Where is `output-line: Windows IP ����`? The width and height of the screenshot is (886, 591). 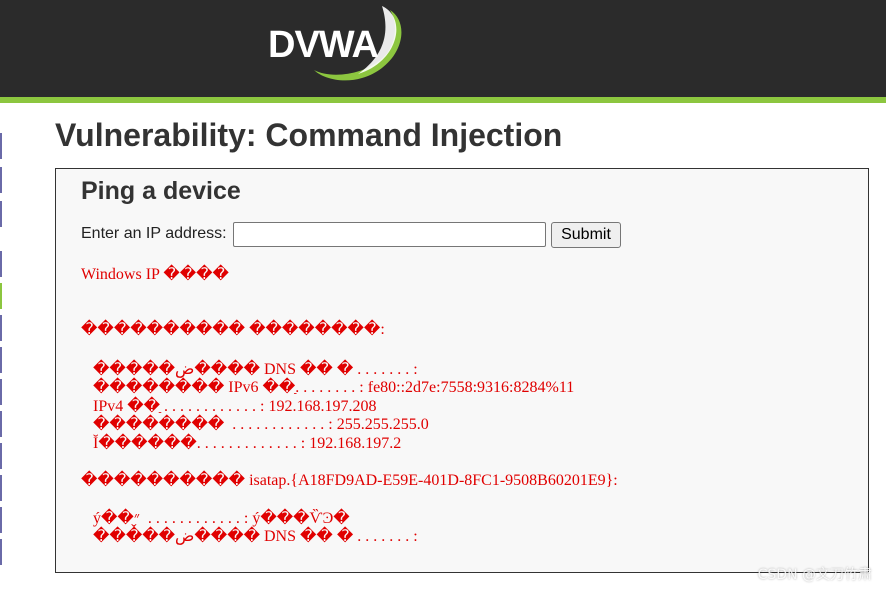
output-line: Windows IP ���� is located at coordinates (155, 274).